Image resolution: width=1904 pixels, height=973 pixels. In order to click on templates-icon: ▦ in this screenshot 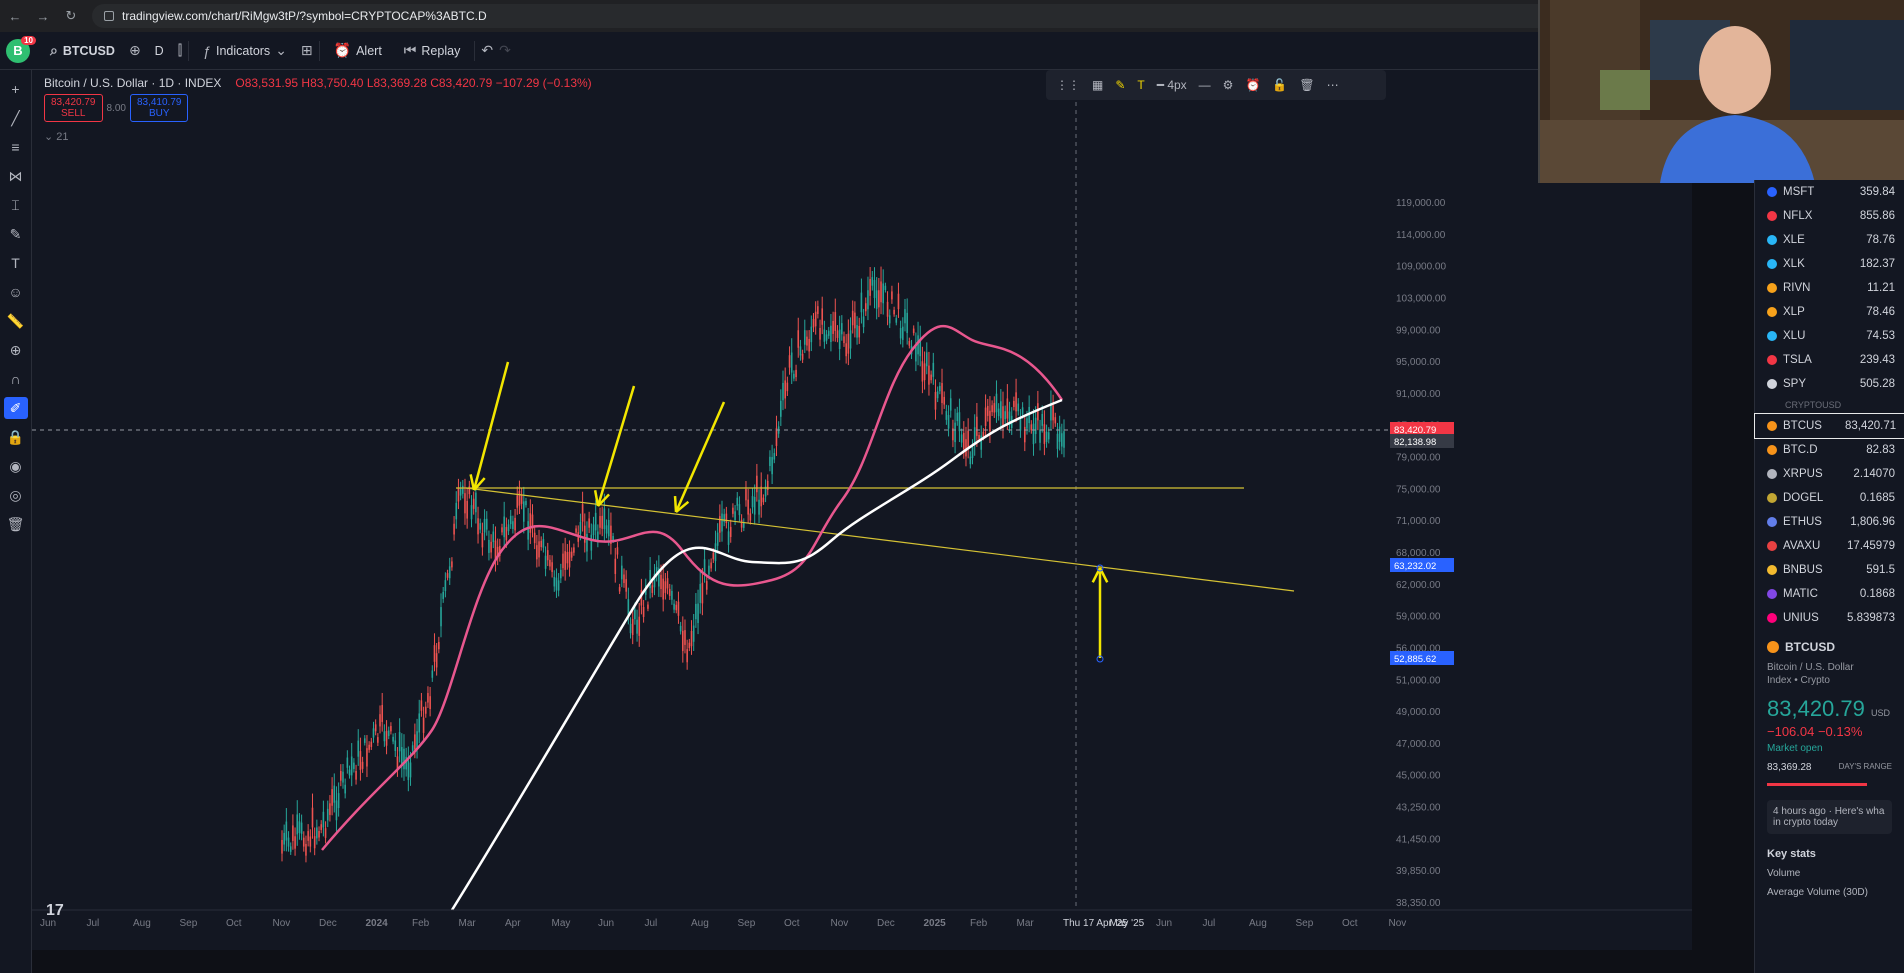, I will do `click(1097, 85)`.